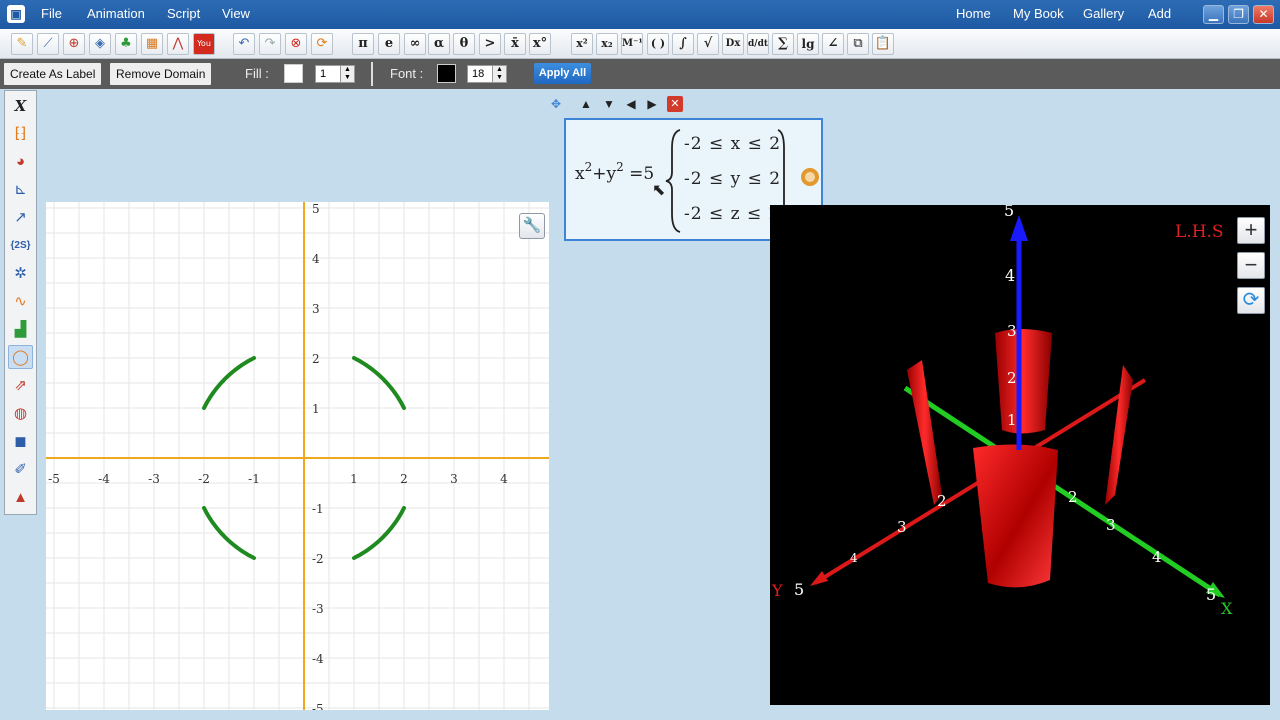 This screenshot has height=720, width=1280. Describe the element at coordinates (20, 498) in the screenshot. I see `cone-icon: ▲` at that location.